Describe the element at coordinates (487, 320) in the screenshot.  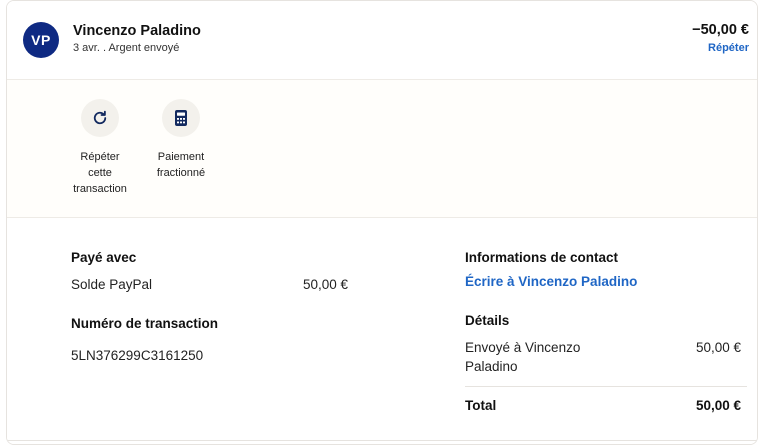
I see `details-heading: Détails` at that location.